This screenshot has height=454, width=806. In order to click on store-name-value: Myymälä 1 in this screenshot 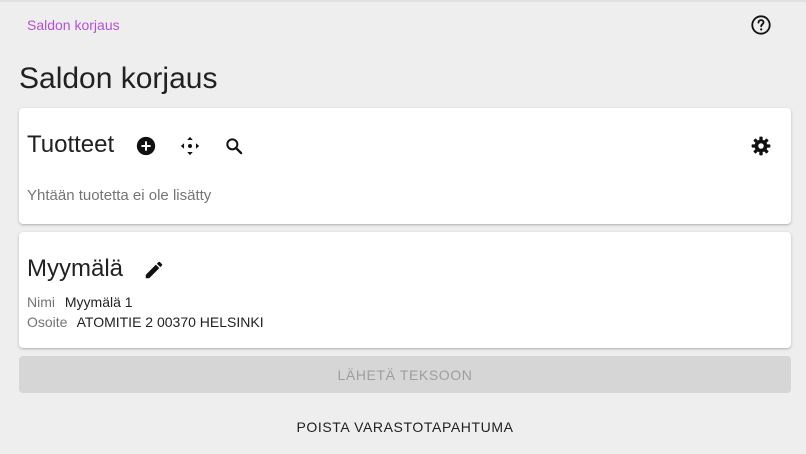, I will do `click(98, 302)`.